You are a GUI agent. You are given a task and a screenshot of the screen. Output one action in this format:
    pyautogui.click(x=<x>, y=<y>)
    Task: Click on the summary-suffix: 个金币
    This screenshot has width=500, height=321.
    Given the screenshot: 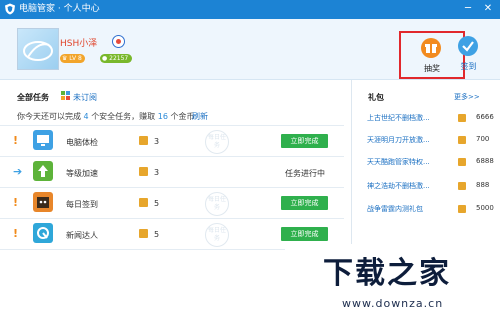 What is the action you would take?
    pyautogui.click(x=182, y=116)
    